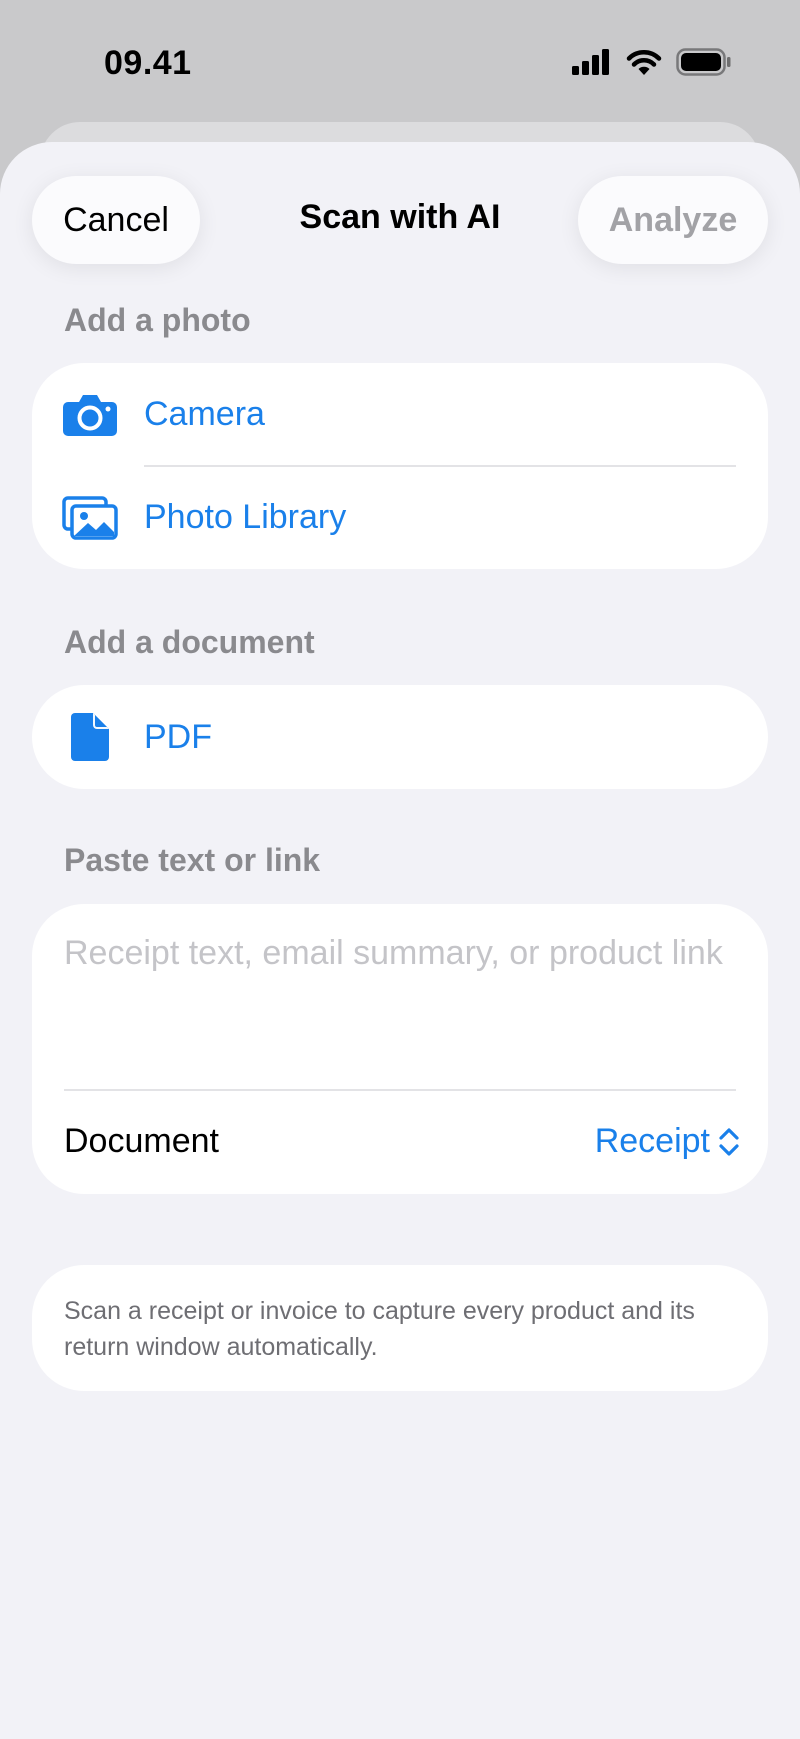 The image size is (800, 1739). I want to click on document-type-label: Document, so click(141, 1141).